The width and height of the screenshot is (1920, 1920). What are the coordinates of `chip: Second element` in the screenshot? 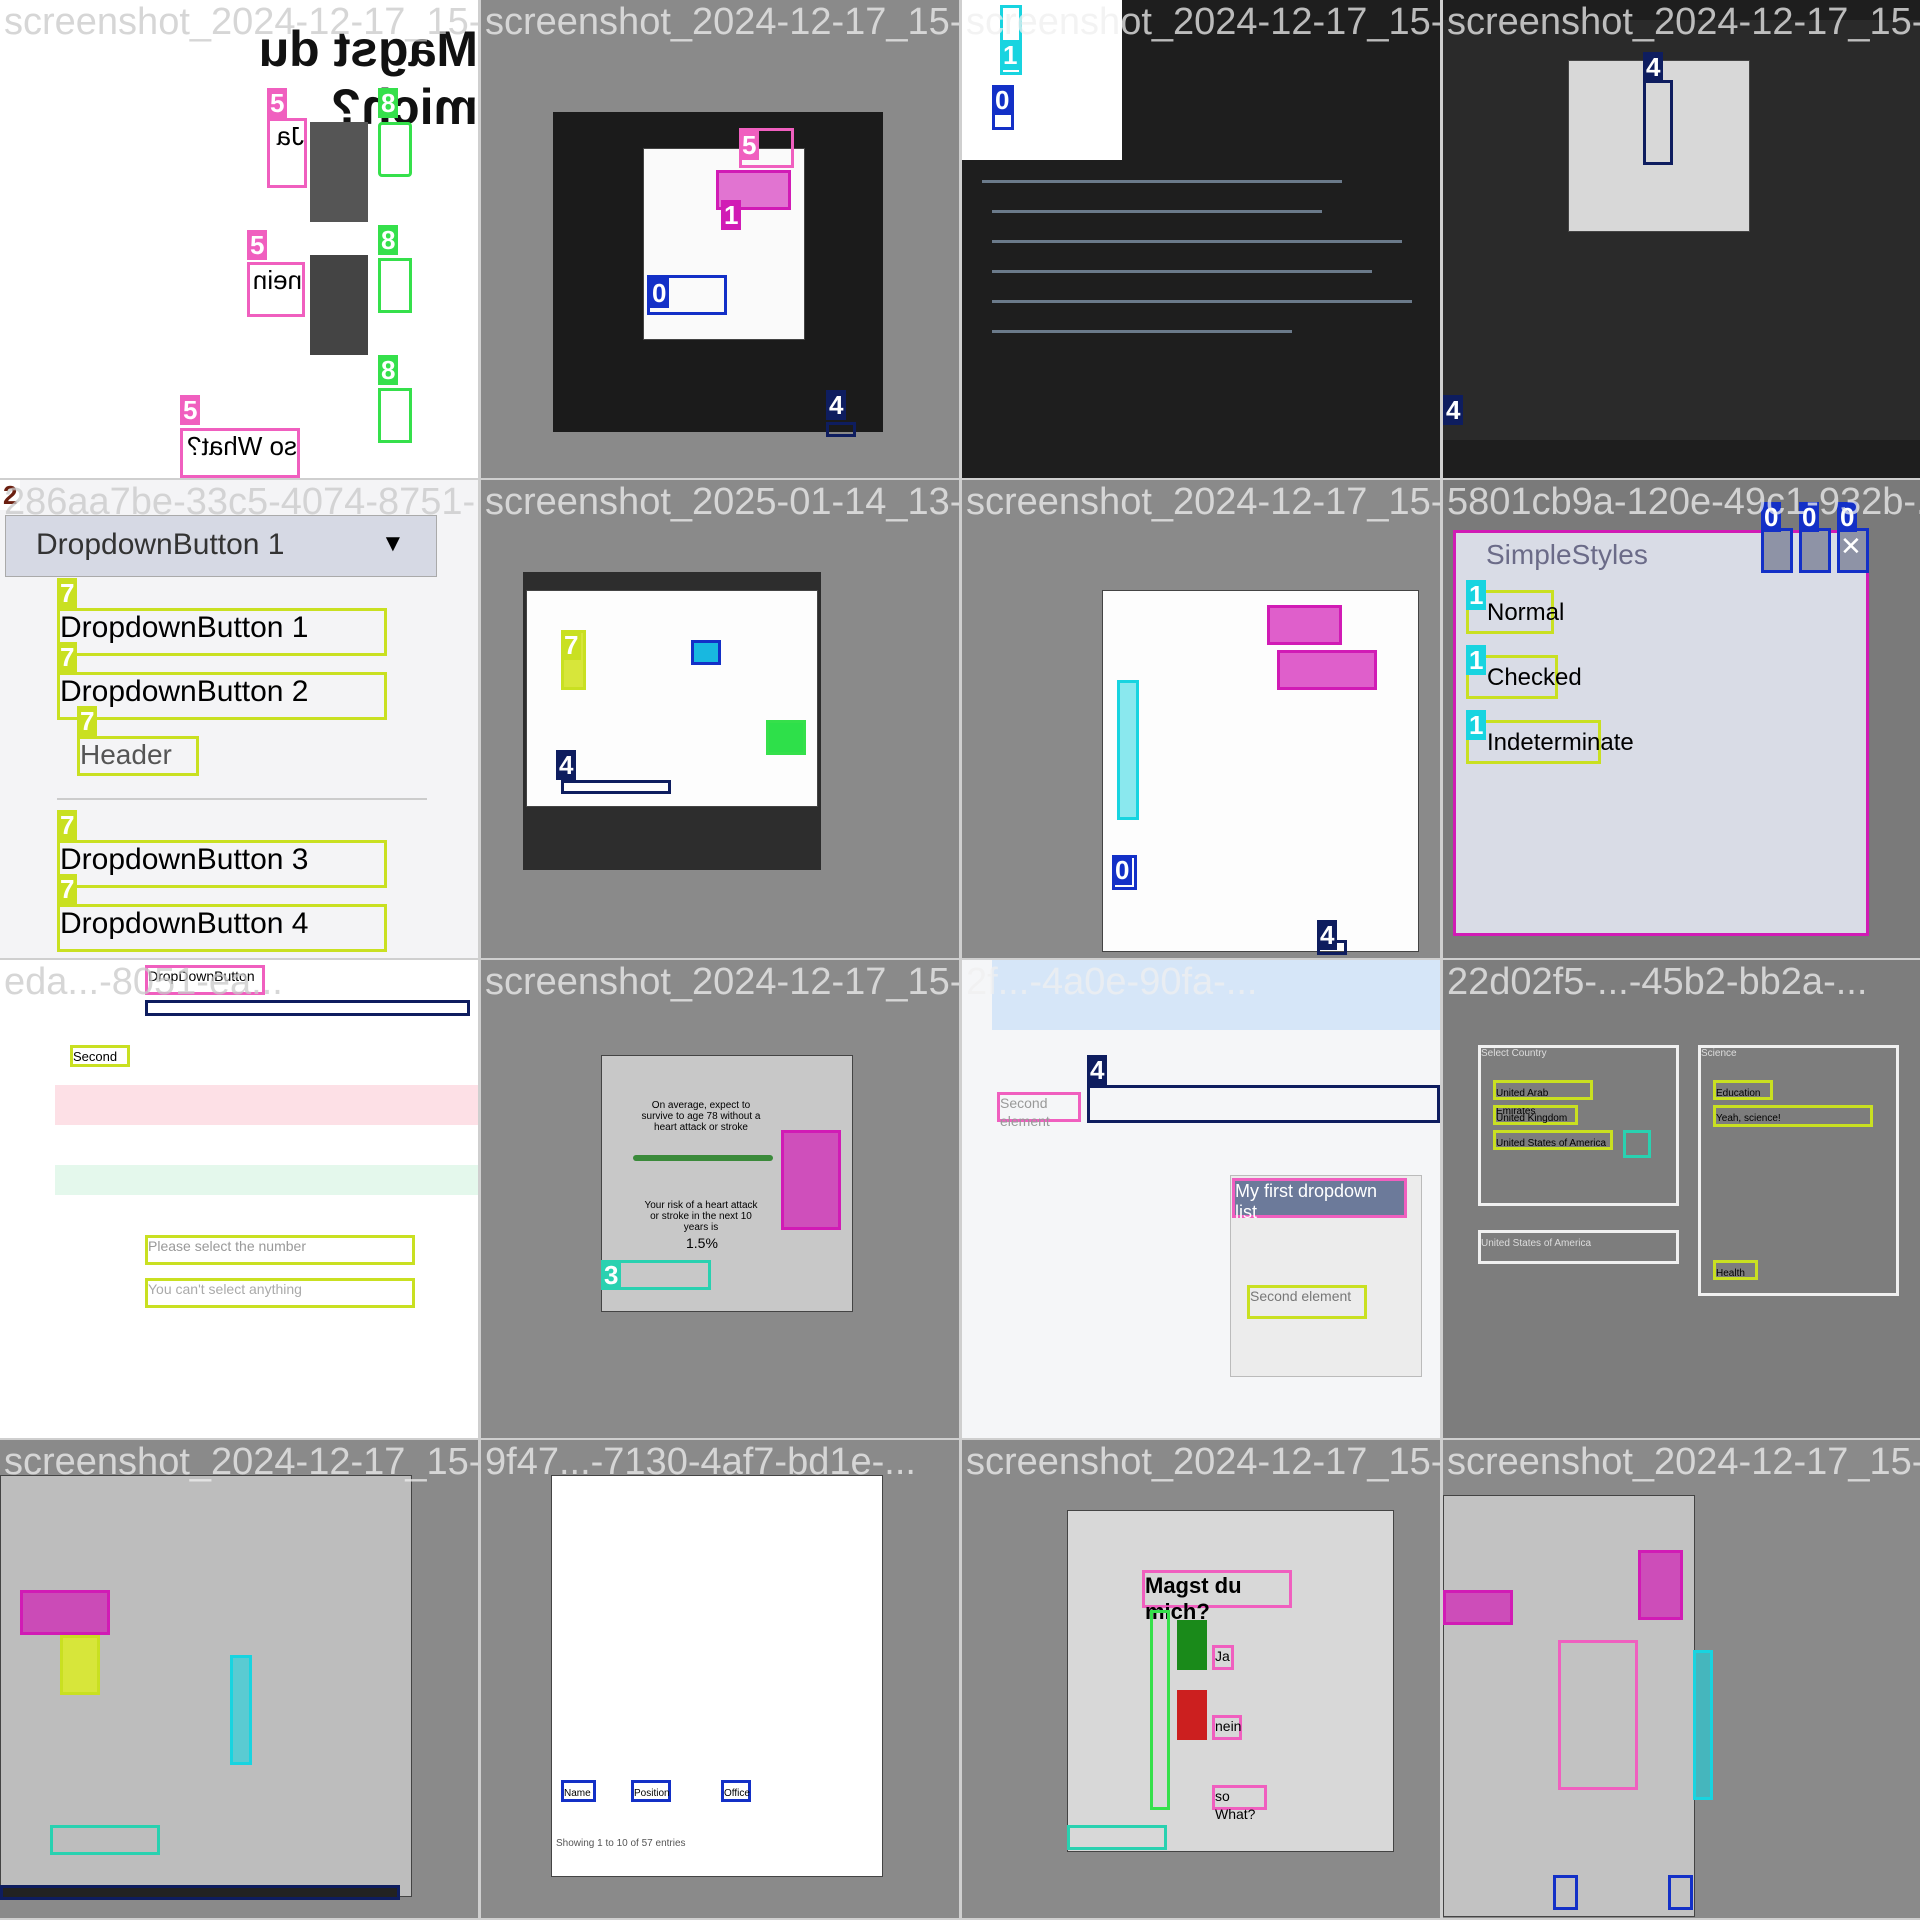 It's located at (1039, 1110).